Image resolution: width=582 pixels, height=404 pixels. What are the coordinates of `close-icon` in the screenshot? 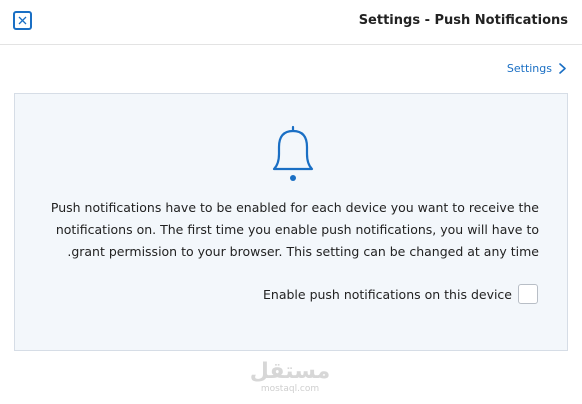 It's located at (22, 20).